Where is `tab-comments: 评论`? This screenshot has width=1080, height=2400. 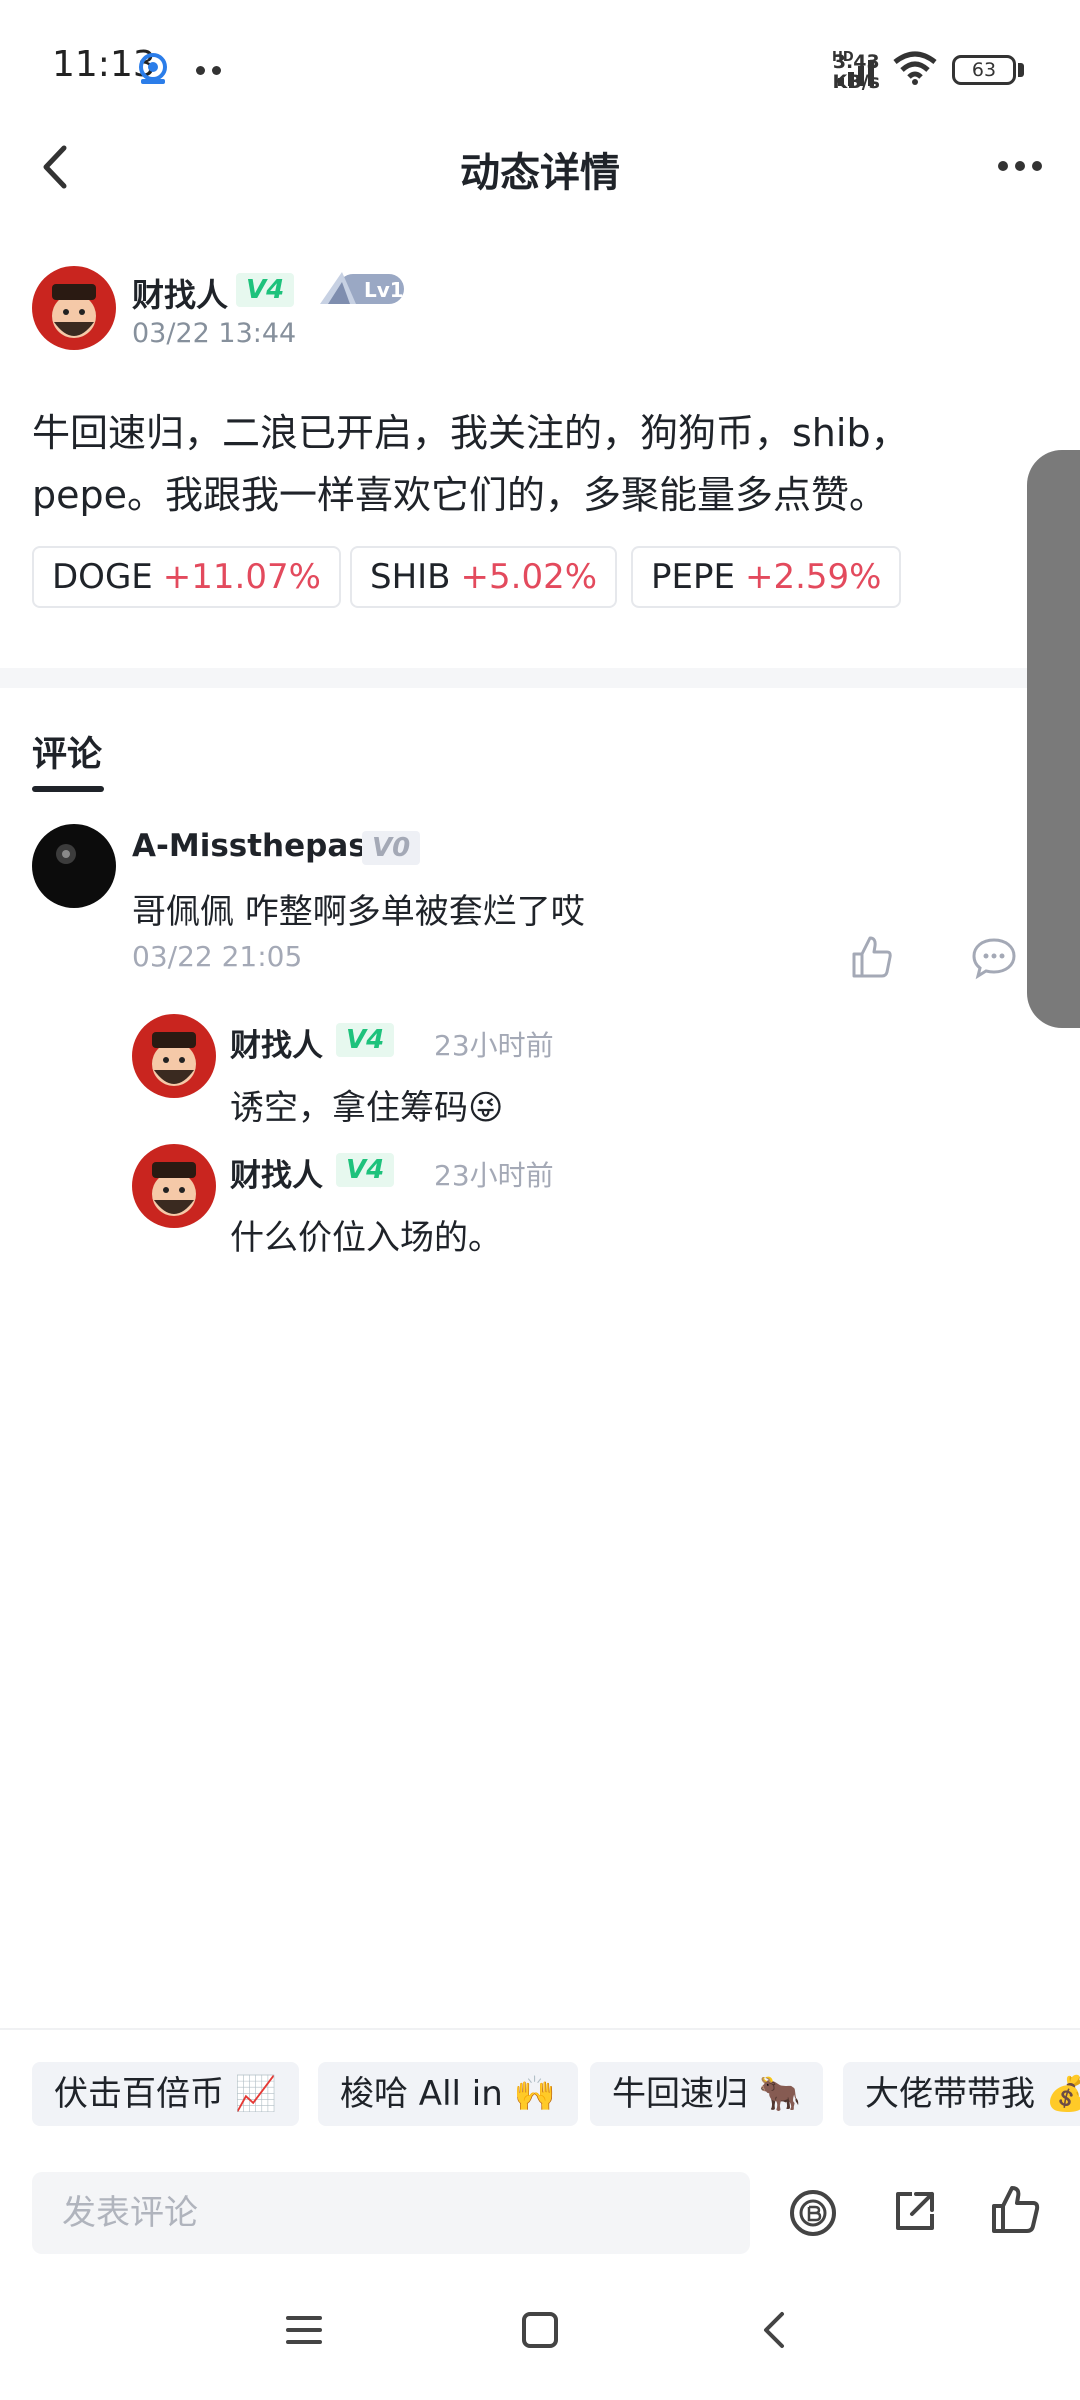
tab-comments: 评论 is located at coordinates (67, 751).